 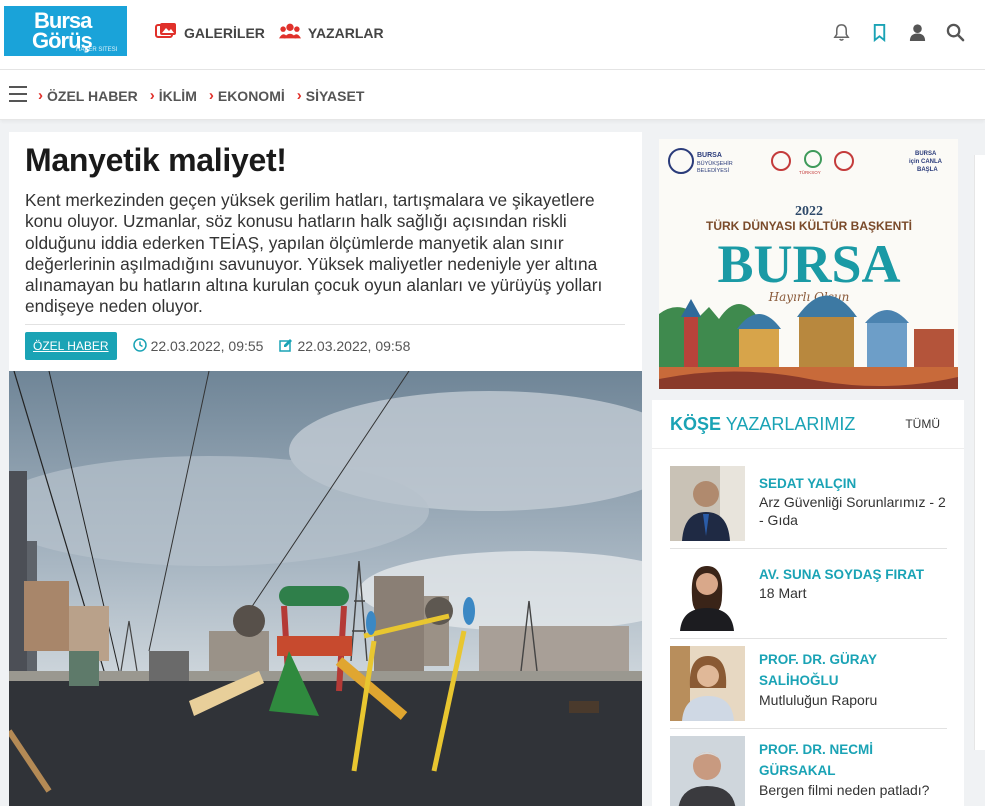 I want to click on category-label: İKLİM, so click(x=177, y=95).